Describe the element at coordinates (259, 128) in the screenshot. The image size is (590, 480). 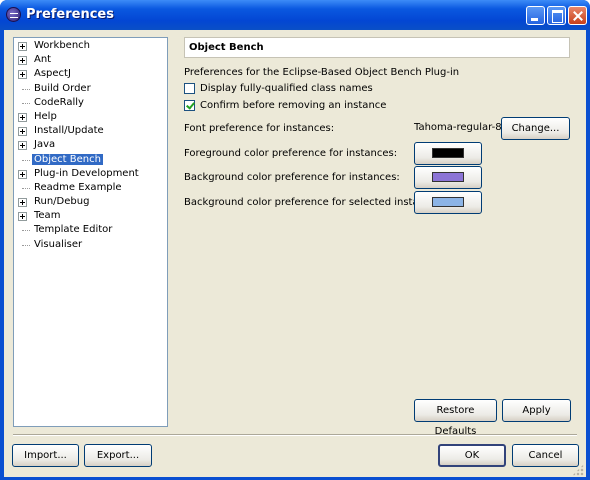
I see `font-preference-label: Font preference for instances:` at that location.